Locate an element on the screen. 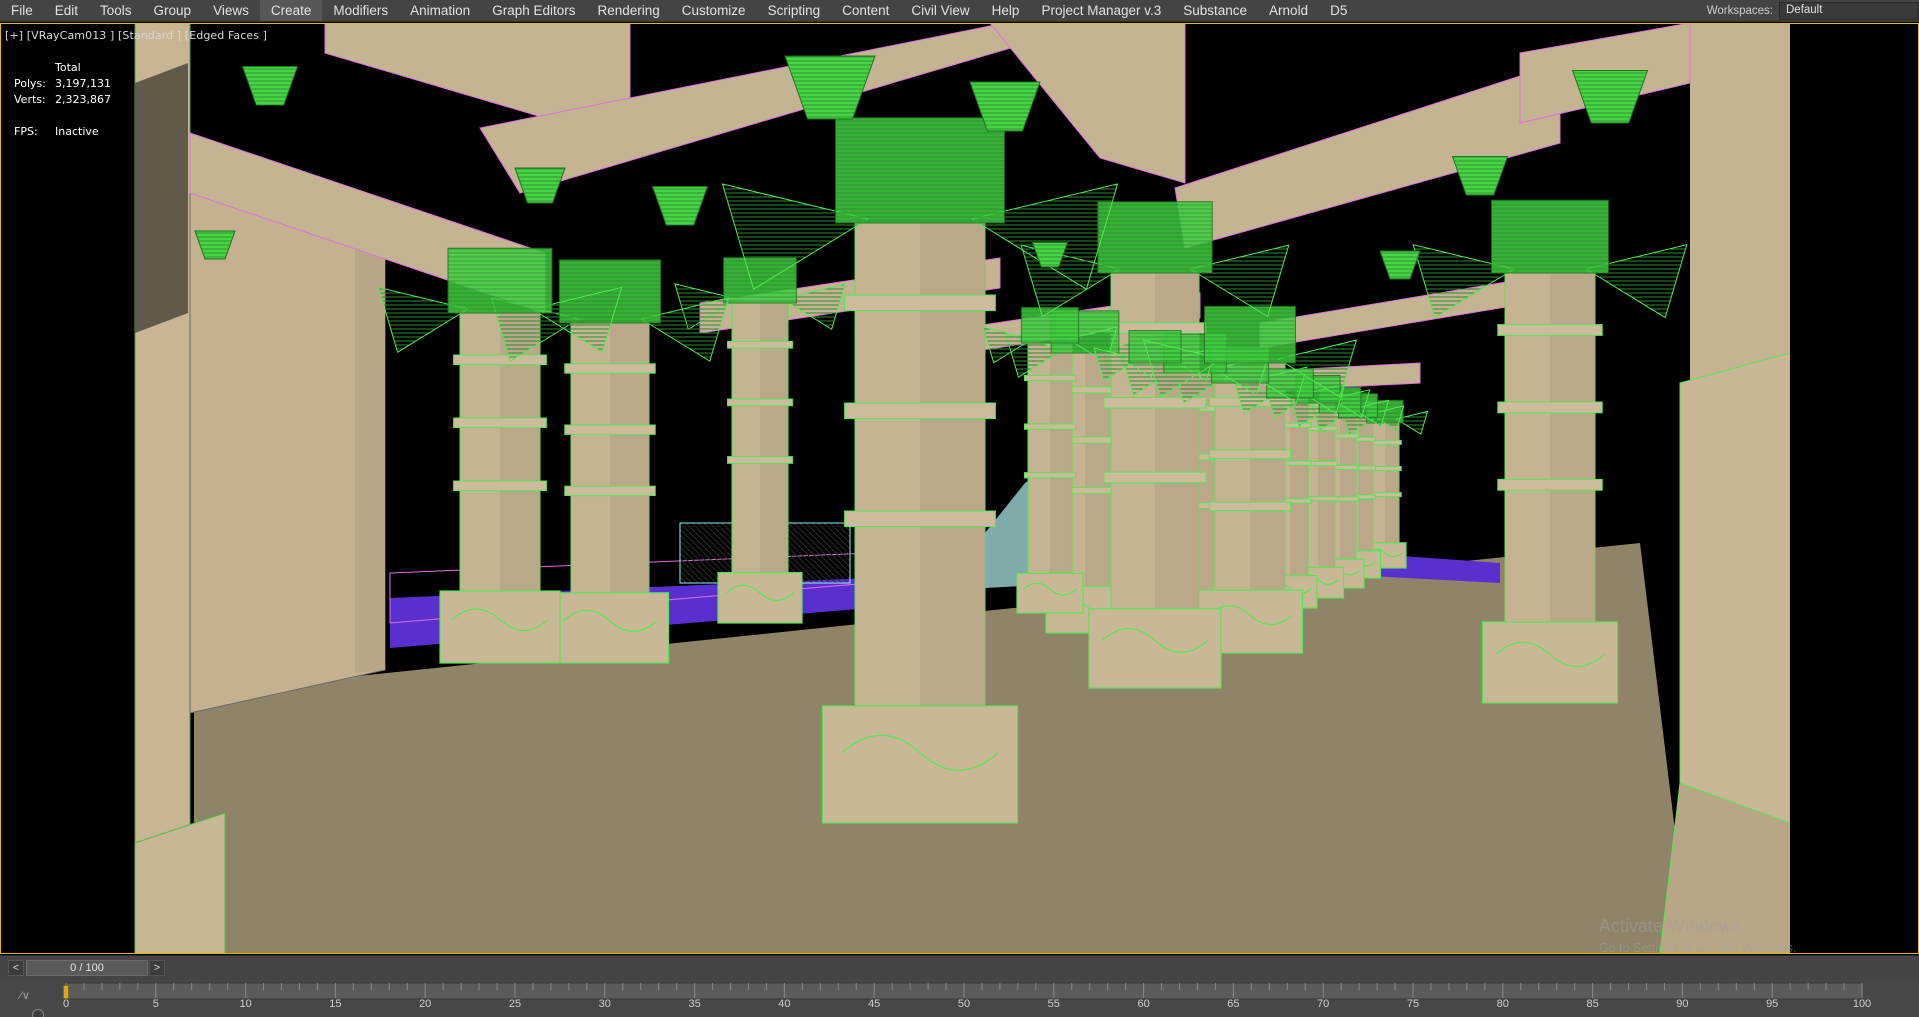  polys-row: Polys: 3,197,131 is located at coordinates (62, 84).